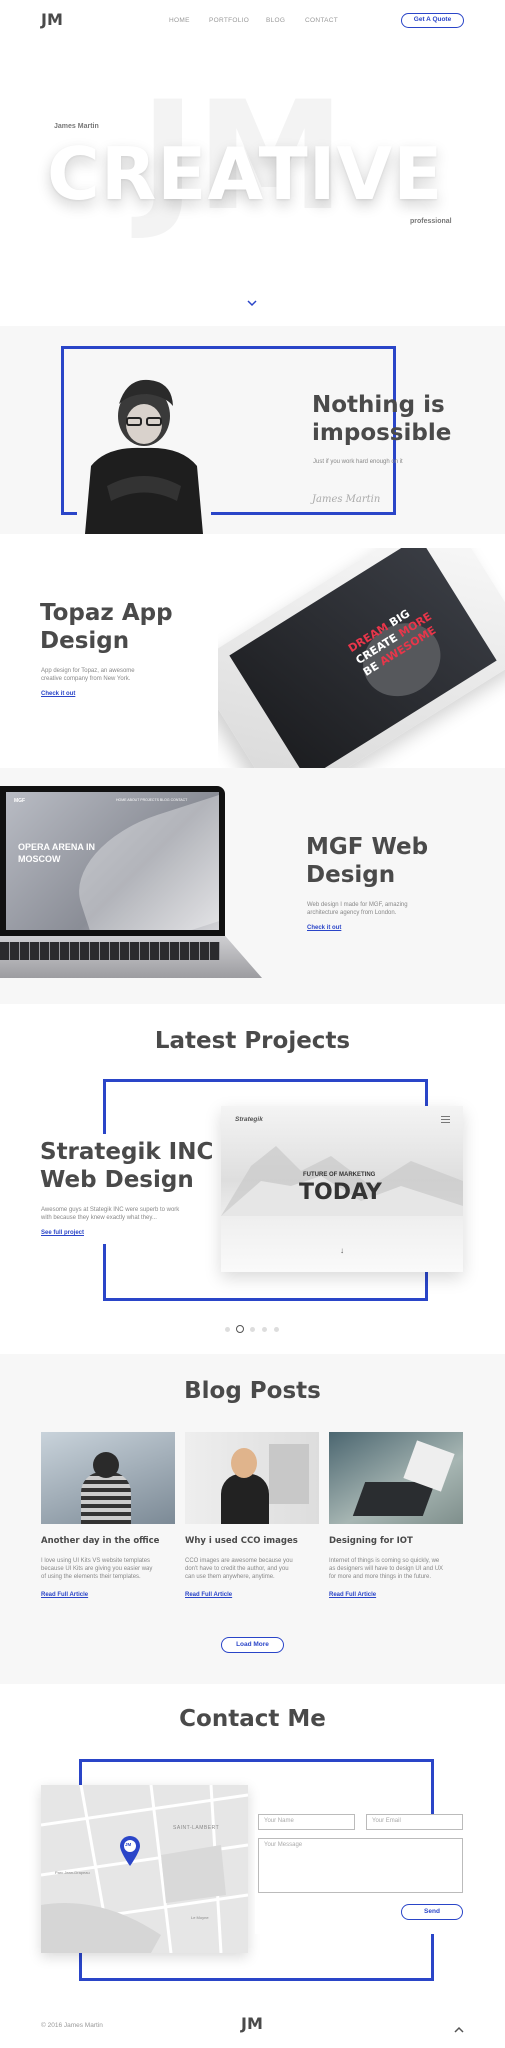 The image size is (505, 2048). Describe the element at coordinates (240, 1329) in the screenshot. I see `slider-dot-active` at that location.